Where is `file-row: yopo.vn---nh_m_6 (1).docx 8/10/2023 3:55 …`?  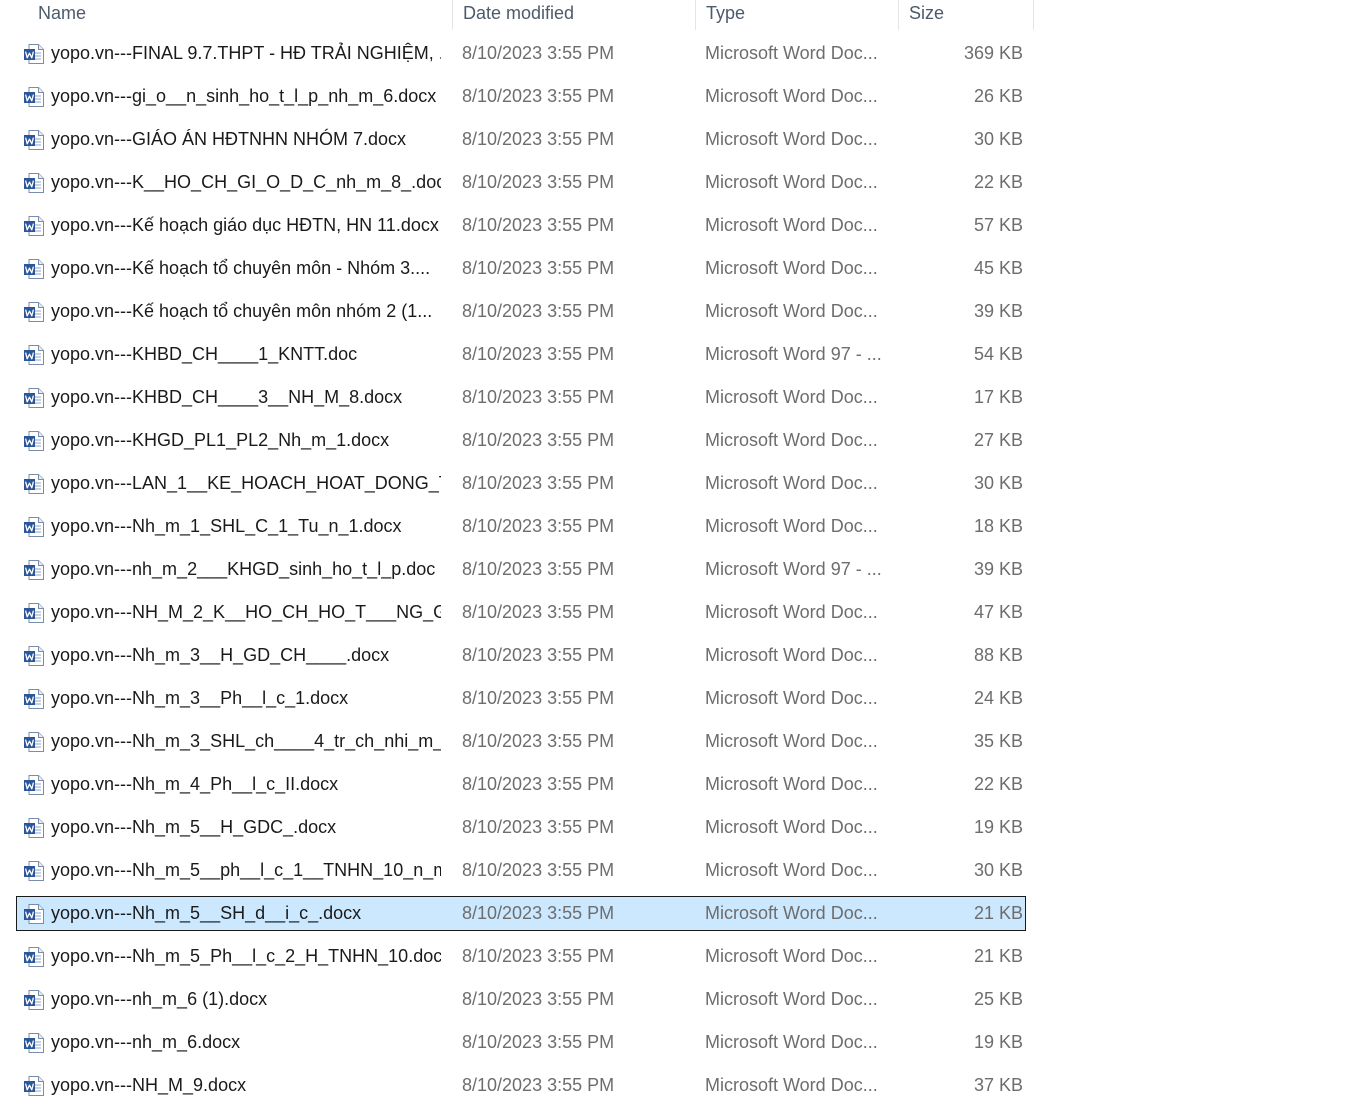
file-row: yopo.vn---nh_m_6 (1).docx 8/10/2023 3:55 … is located at coordinates (521, 999).